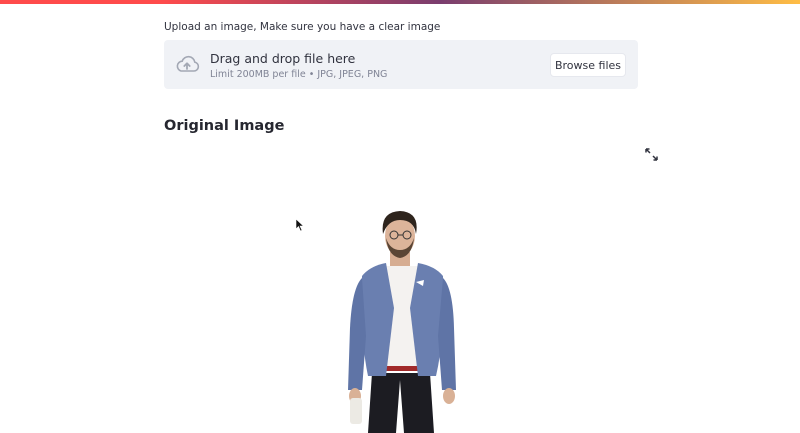 The height and width of the screenshot is (433, 800). What do you see at coordinates (299, 74) in the screenshot?
I see `dropzone-limit-text: Limit 200MB per file • JPG, JPEG, PNG` at bounding box center [299, 74].